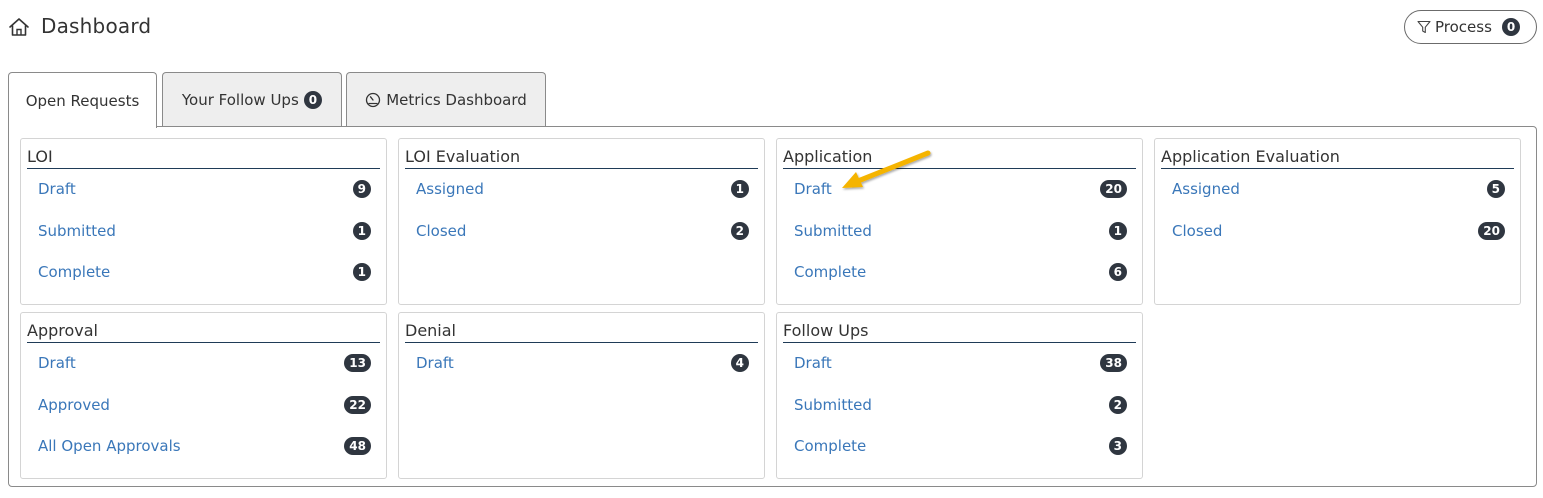 The image size is (1543, 498). What do you see at coordinates (1495, 189) in the screenshot?
I see `count-badge: 5` at bounding box center [1495, 189].